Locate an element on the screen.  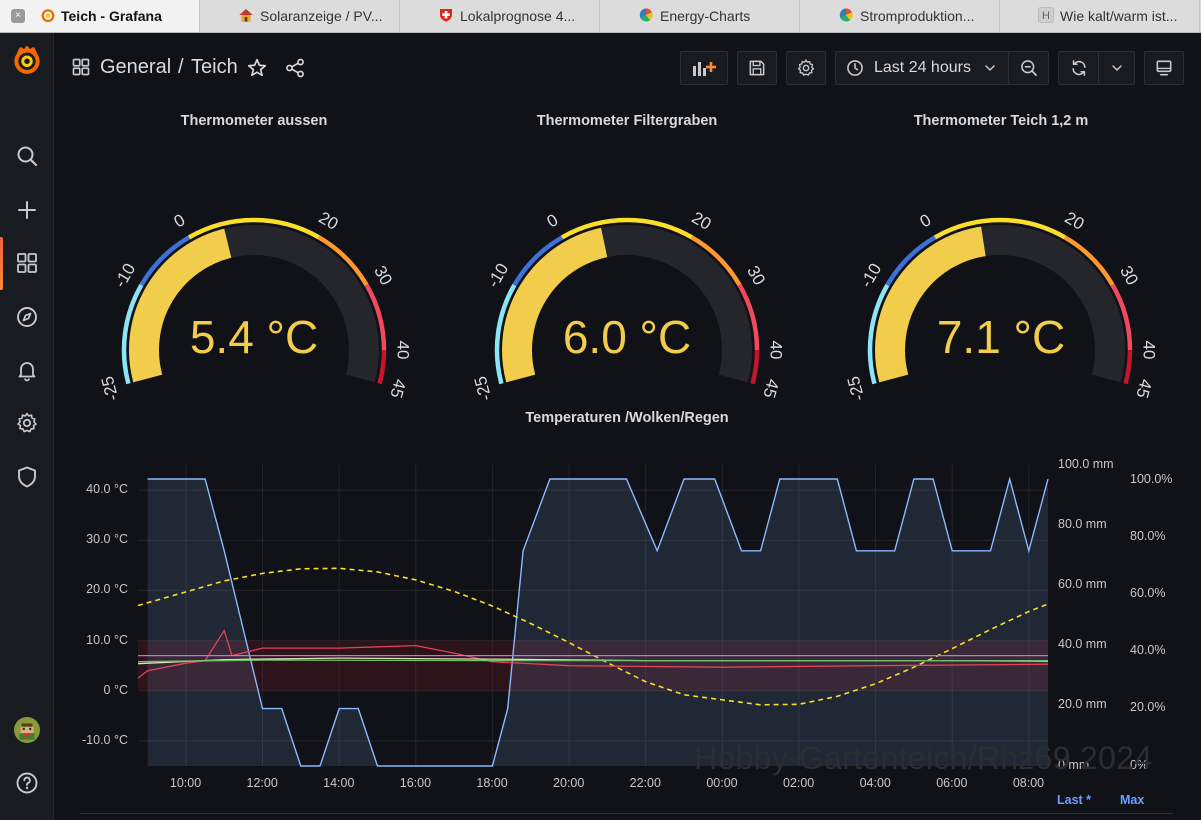
y-axis-mm-tick: 40.0 mm is located at coordinates (1082, 644).